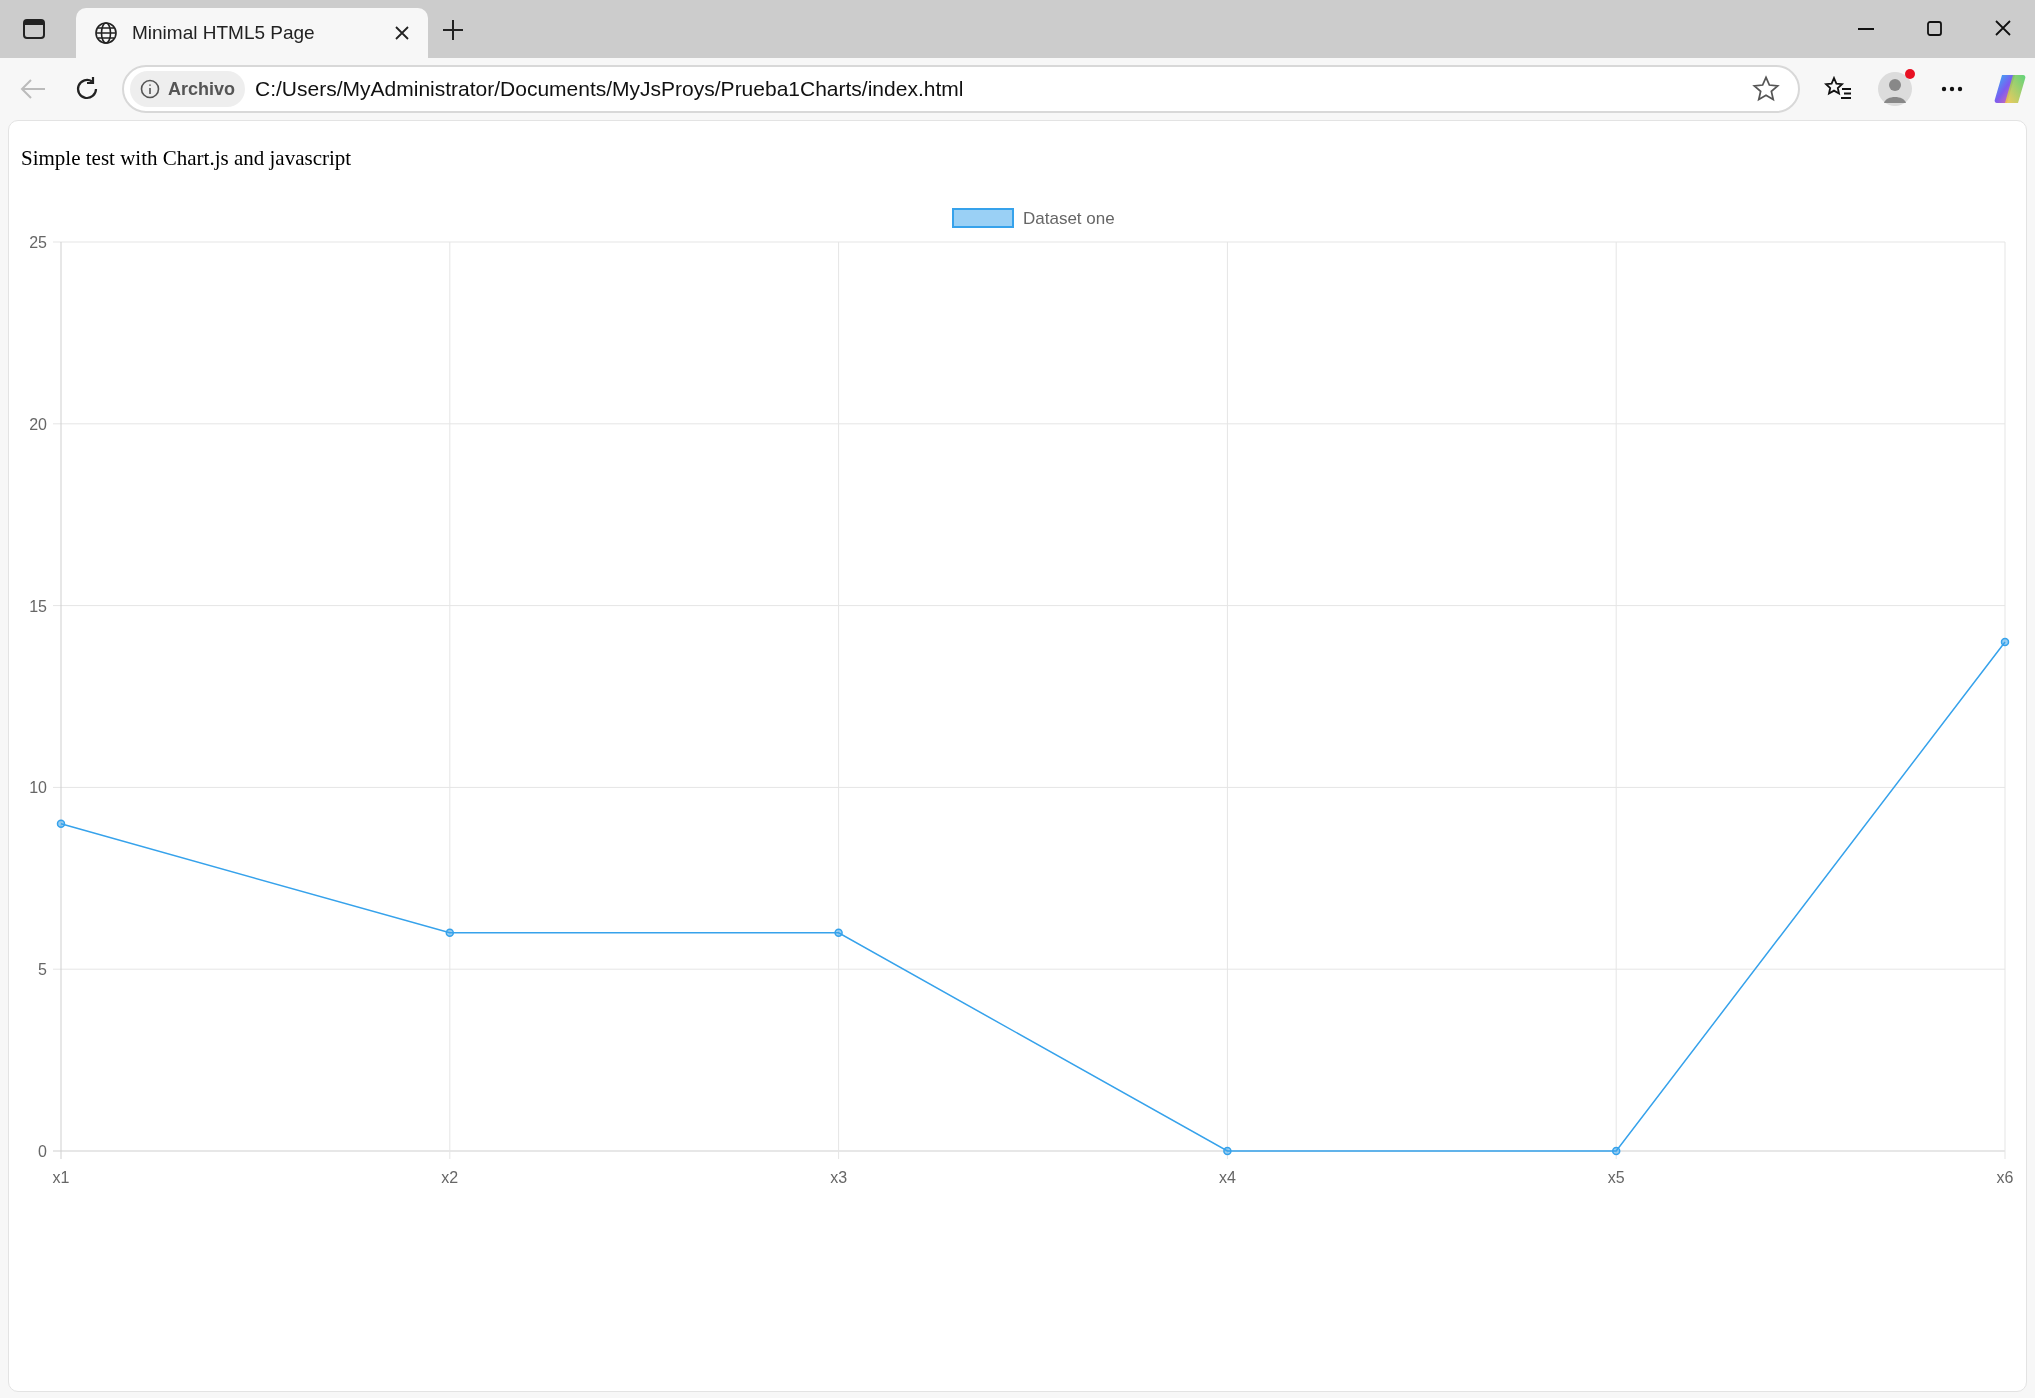 The image size is (2035, 1398). Describe the element at coordinates (106, 33) in the screenshot. I see `globe-icon` at that location.